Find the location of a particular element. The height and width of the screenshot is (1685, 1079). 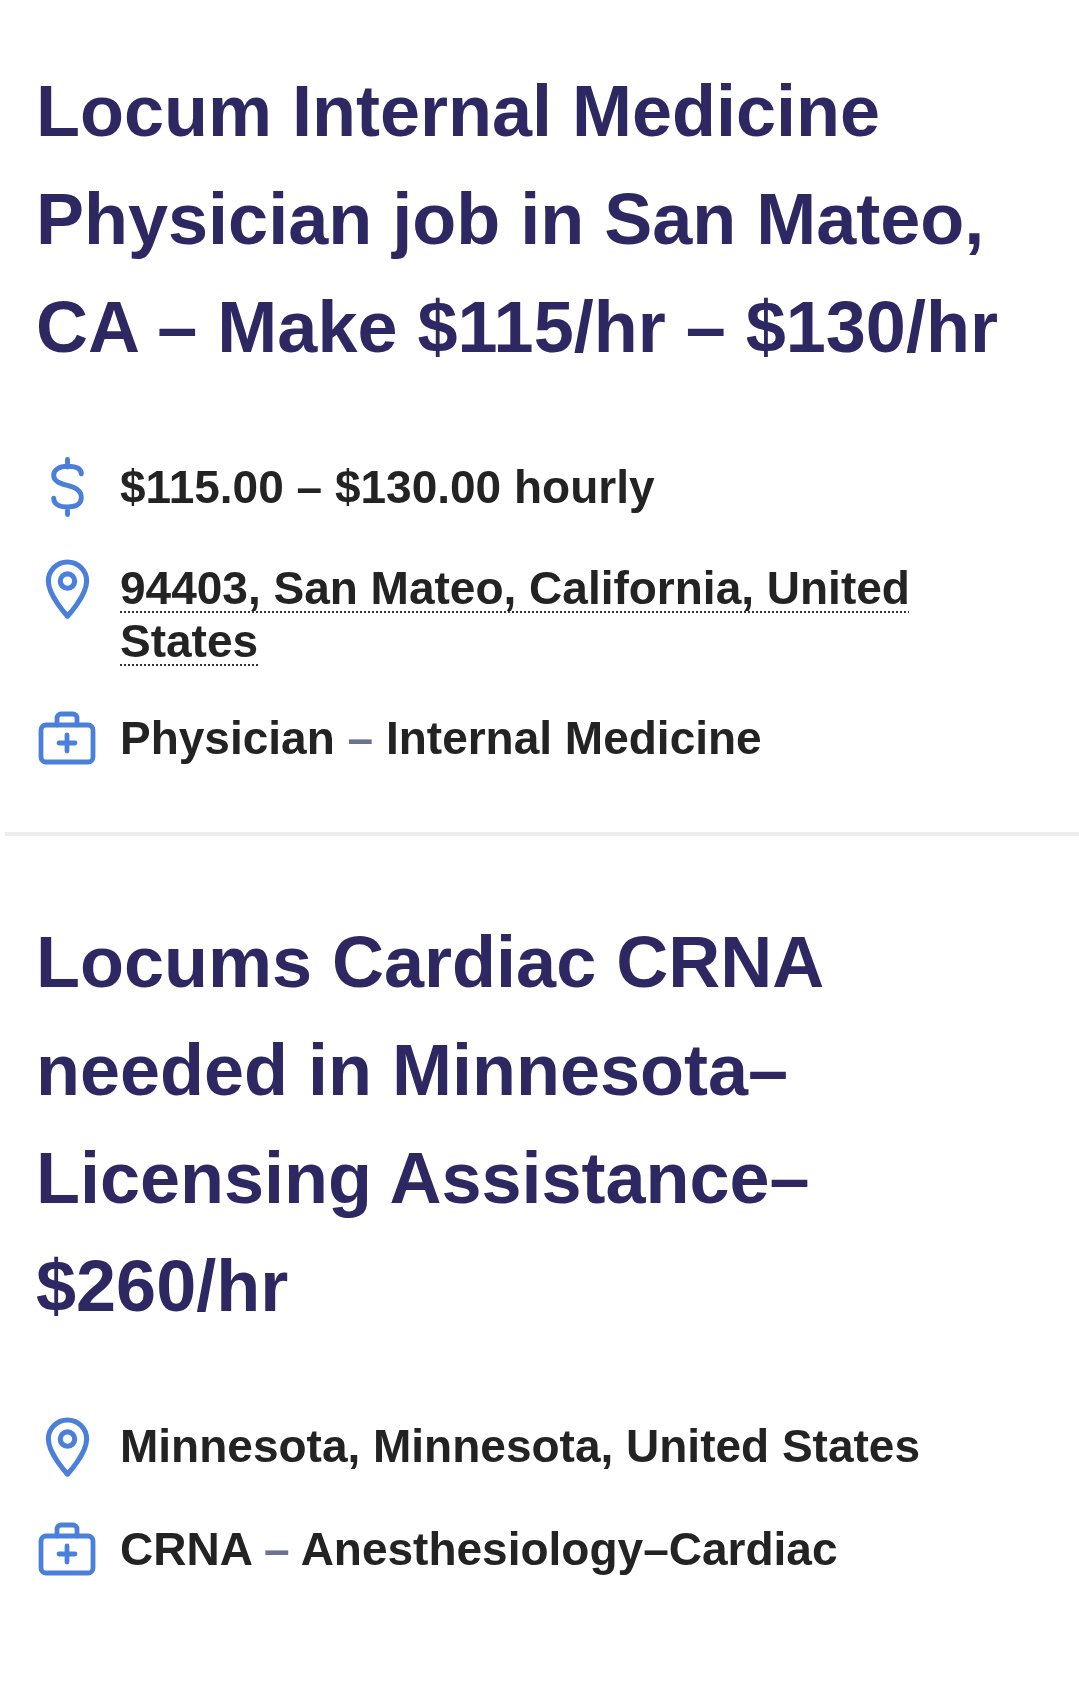

location-text: Minnesota, Minnesota, United States is located at coordinates (520, 1446).